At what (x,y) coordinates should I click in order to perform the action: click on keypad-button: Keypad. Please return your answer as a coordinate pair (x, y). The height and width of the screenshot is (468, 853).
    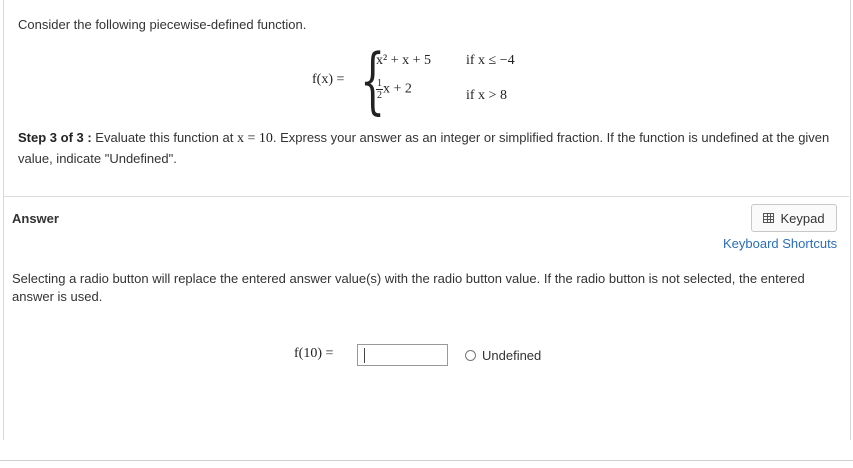
    Looking at the image, I should click on (794, 218).